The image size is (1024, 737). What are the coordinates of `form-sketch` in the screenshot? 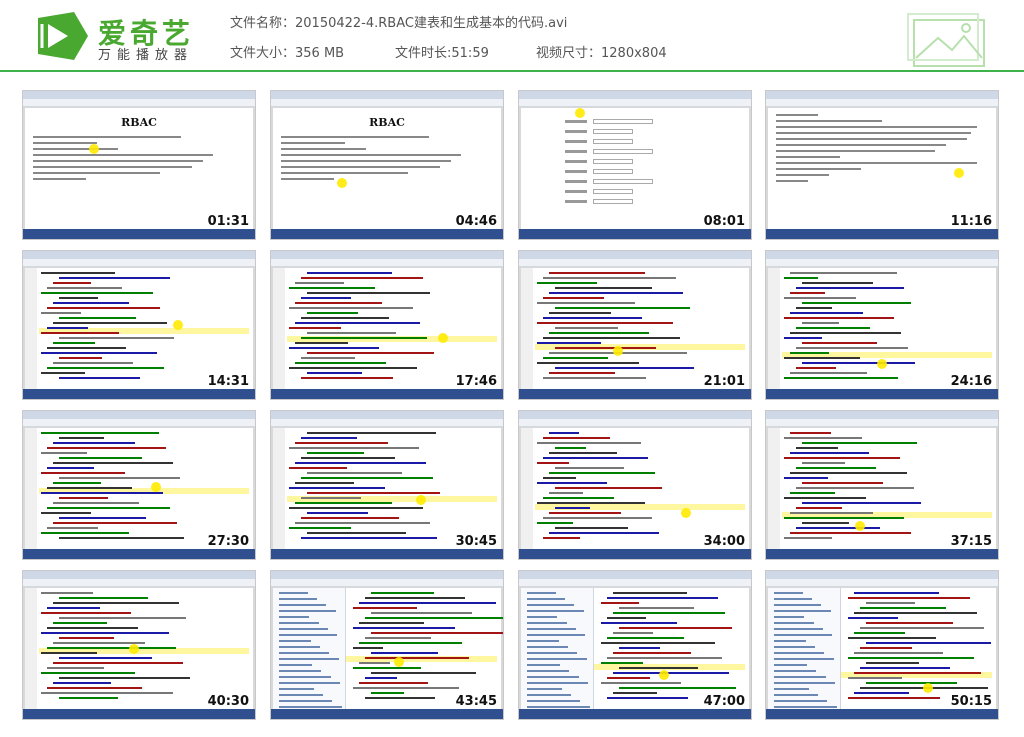 It's located at (635, 168).